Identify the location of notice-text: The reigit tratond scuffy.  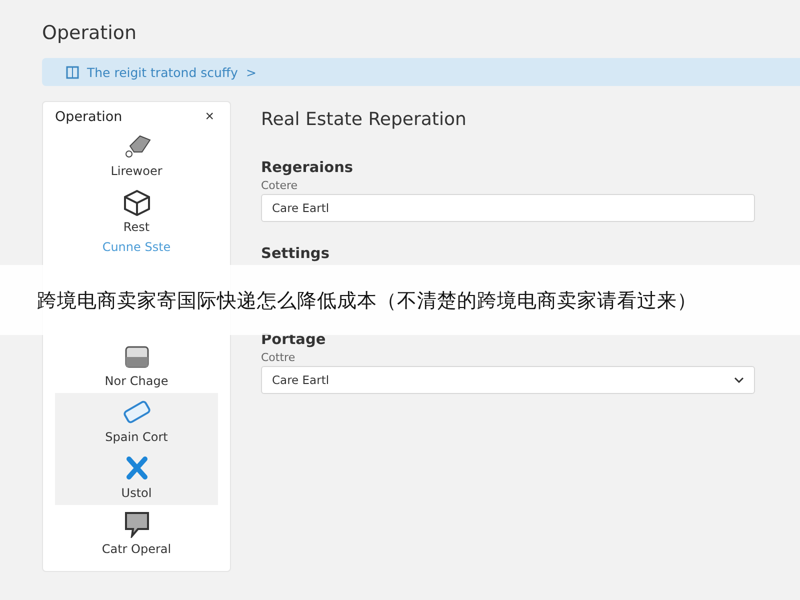
(162, 72).